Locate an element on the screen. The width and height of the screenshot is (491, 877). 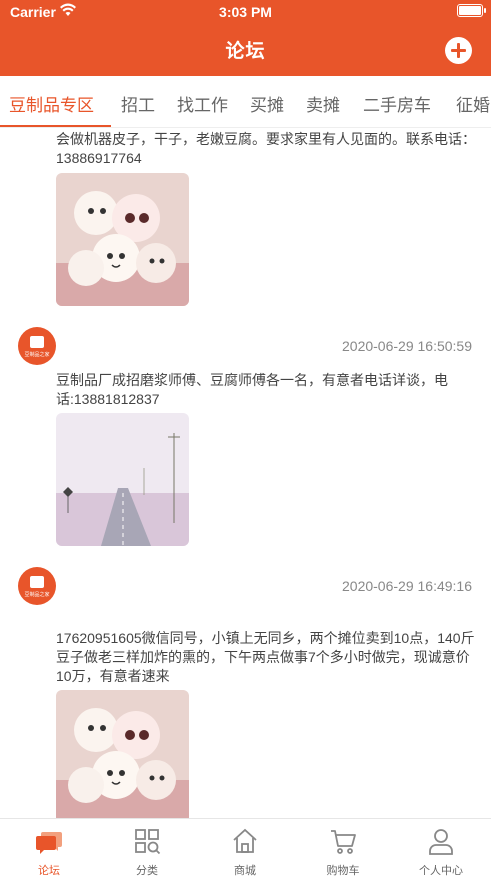
tabbar-item-cart: 购物车 is located at coordinates (343, 848).